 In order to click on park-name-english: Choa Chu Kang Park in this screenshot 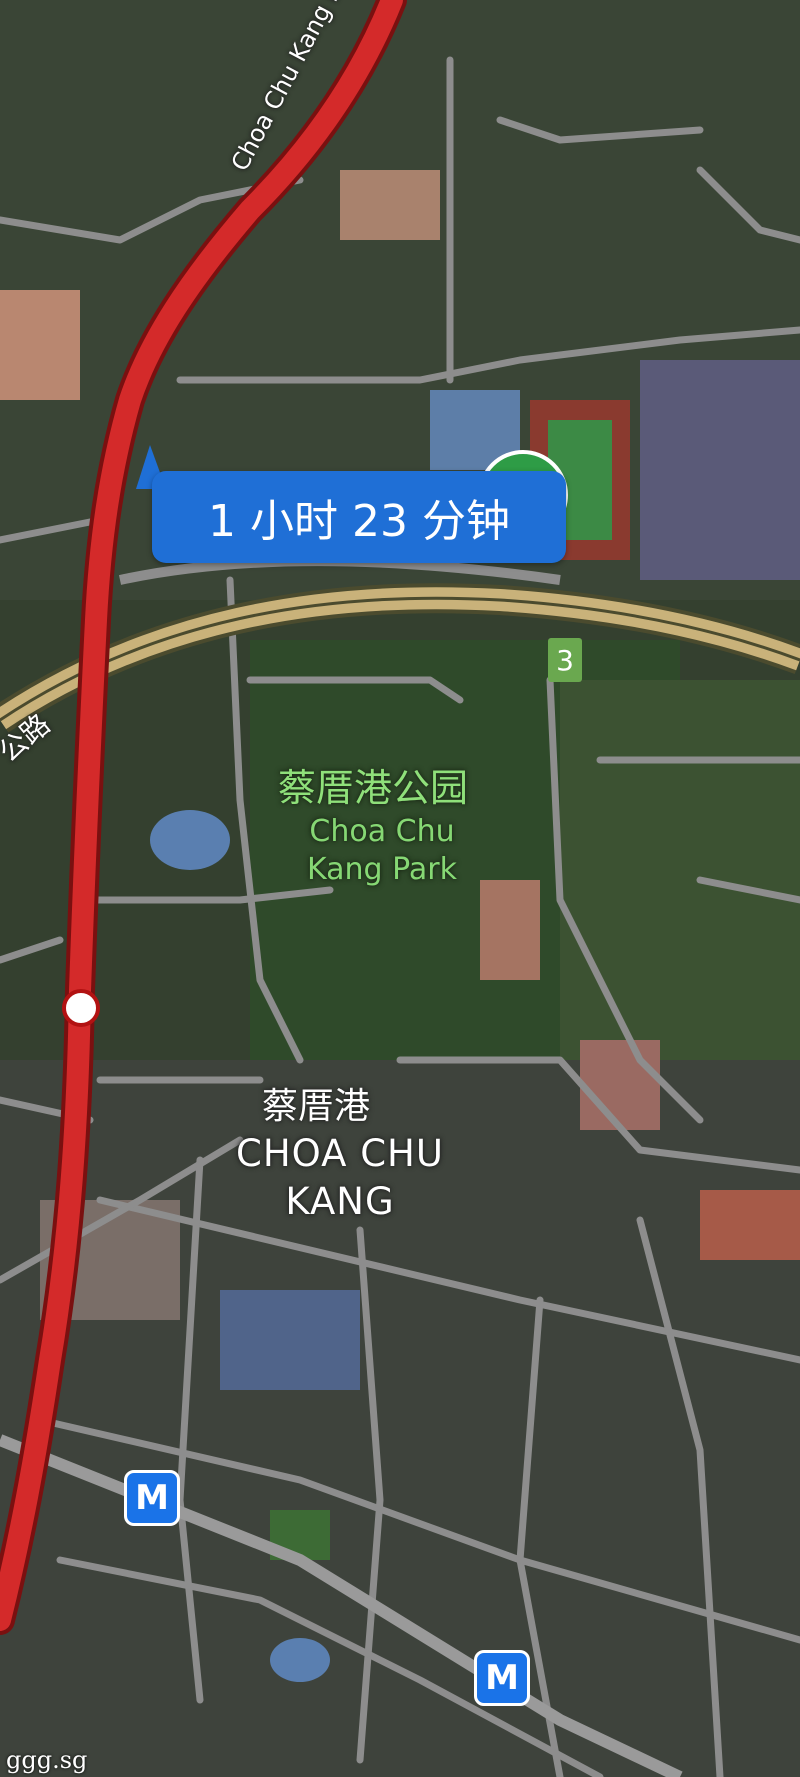, I will do `click(382, 851)`.